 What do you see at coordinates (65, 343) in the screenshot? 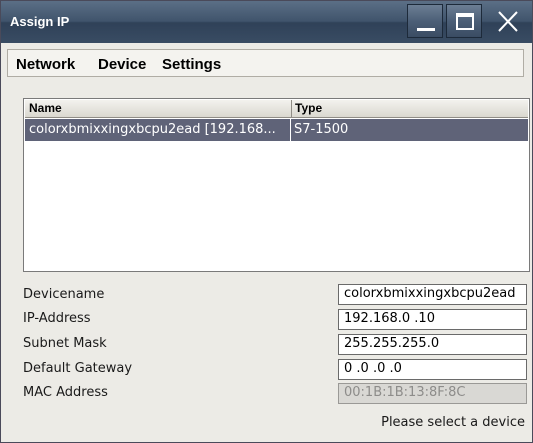
I see `subnet-mask-label: Subnet Mask` at bounding box center [65, 343].